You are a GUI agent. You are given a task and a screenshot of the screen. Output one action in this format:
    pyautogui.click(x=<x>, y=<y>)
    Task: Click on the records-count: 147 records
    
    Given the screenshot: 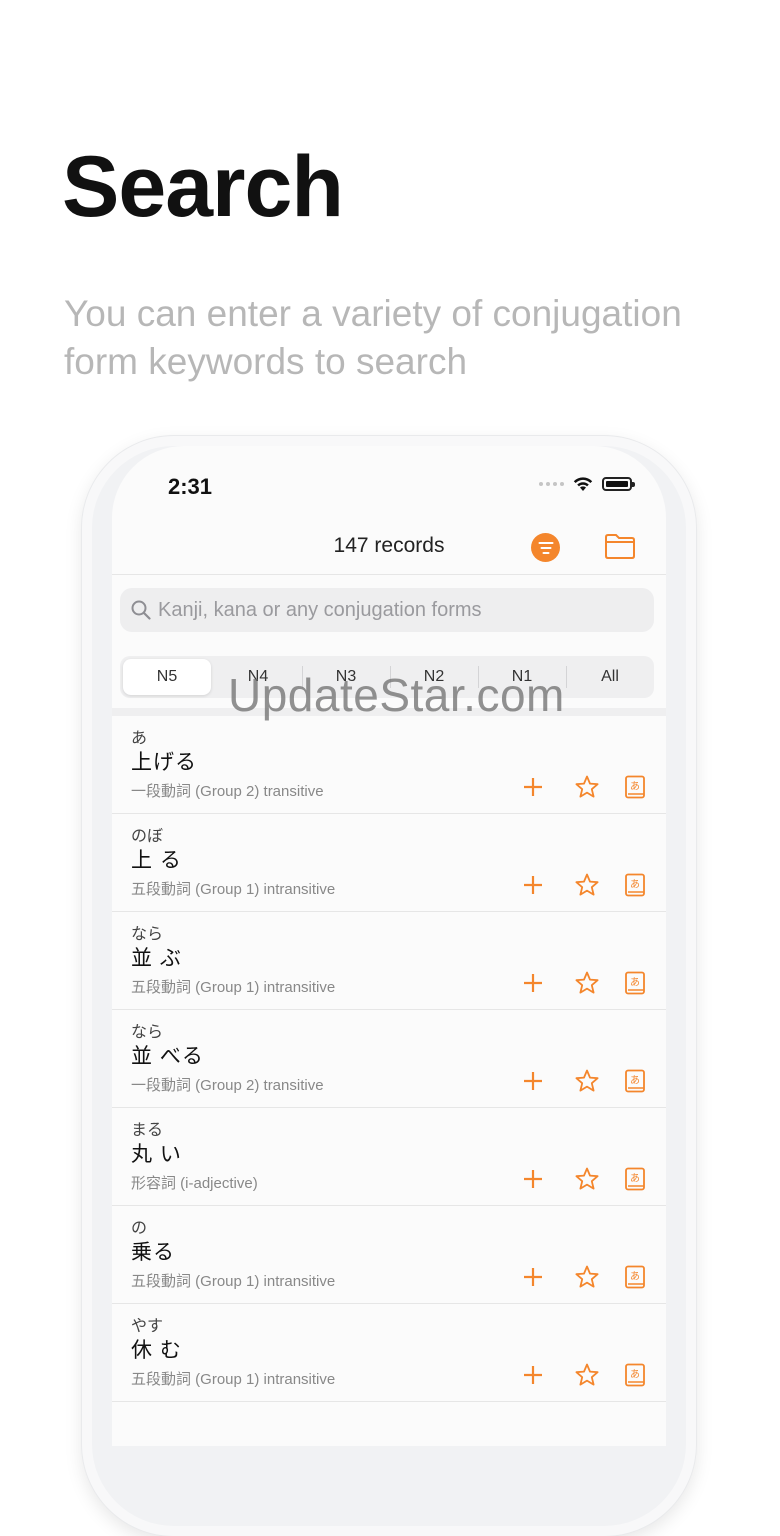 What is the action you would take?
    pyautogui.click(x=389, y=545)
    